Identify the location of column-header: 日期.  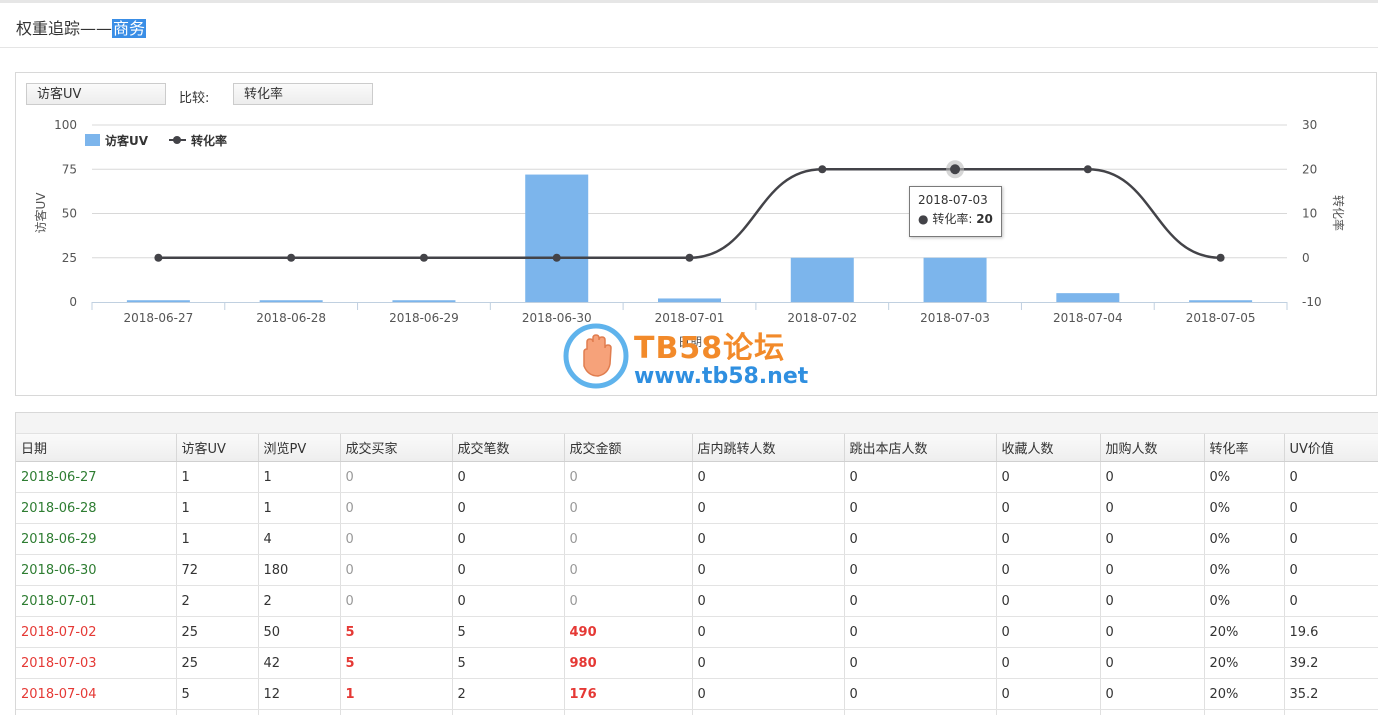
(96, 448).